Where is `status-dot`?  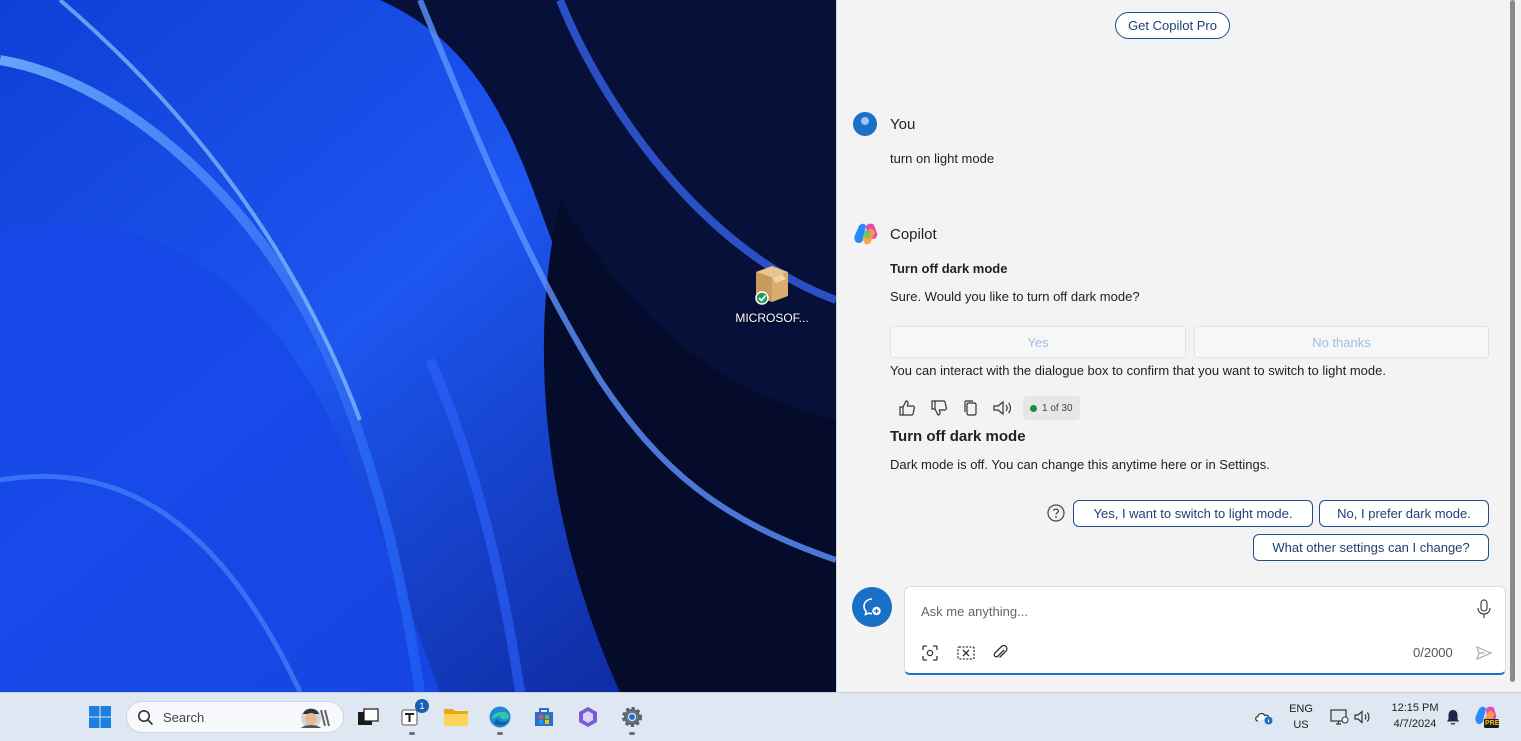
status-dot is located at coordinates (1033, 408).